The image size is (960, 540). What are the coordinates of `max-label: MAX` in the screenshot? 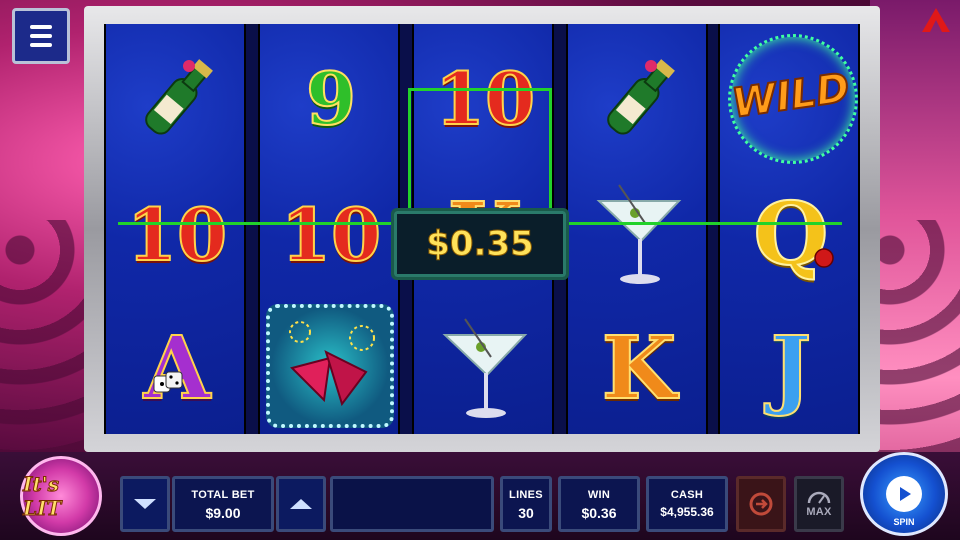 It's located at (819, 512).